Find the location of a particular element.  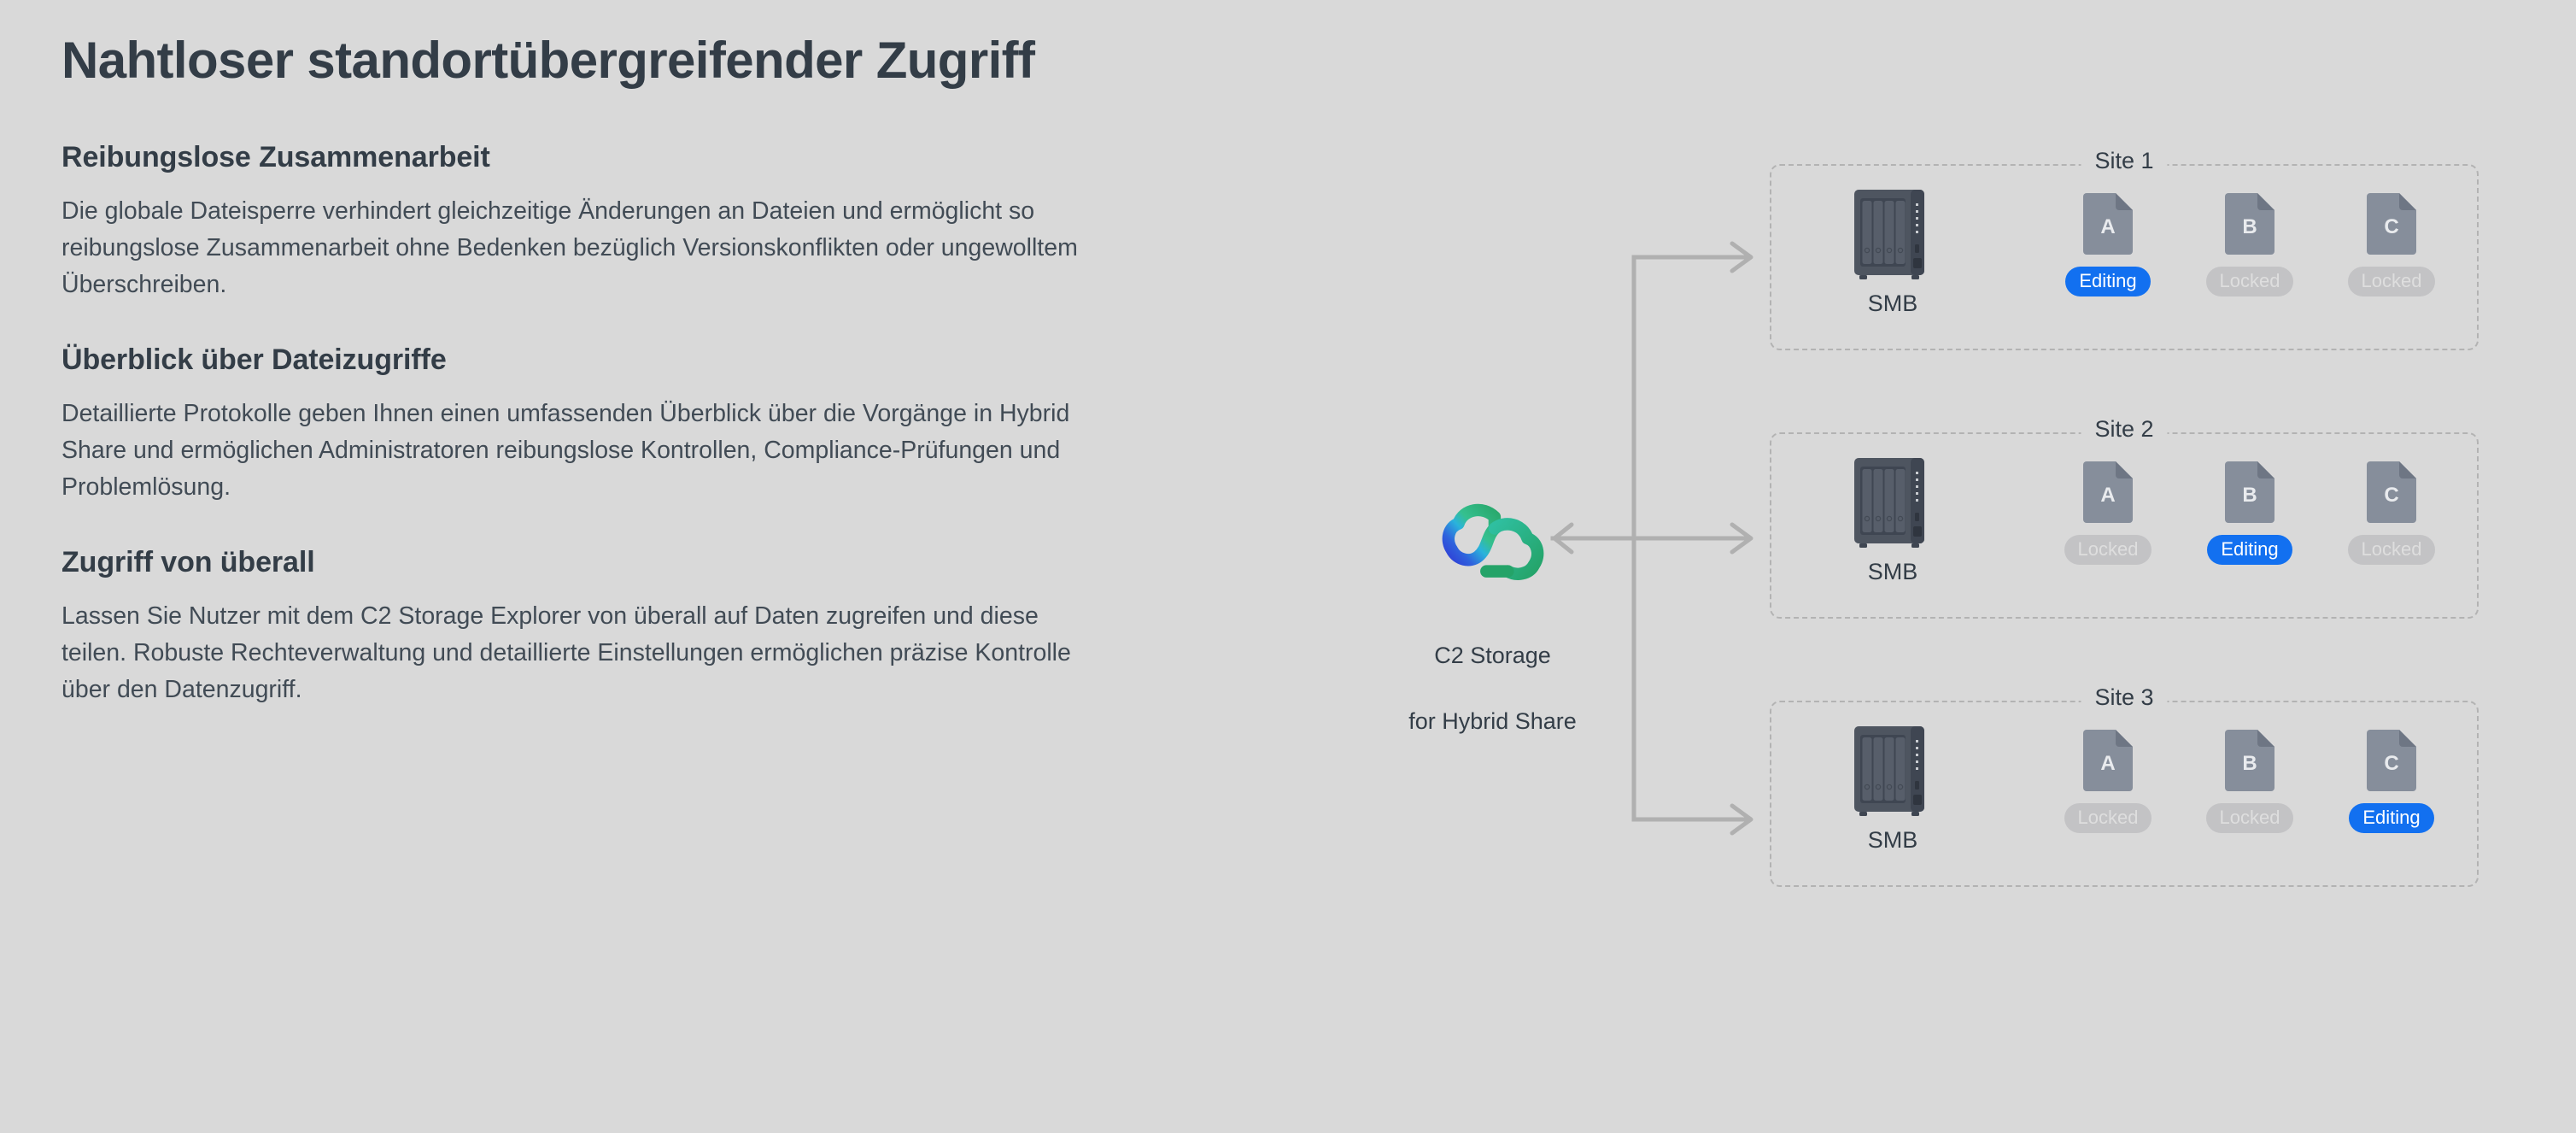

section-heading: Zugriff von überall is located at coordinates (188, 561).